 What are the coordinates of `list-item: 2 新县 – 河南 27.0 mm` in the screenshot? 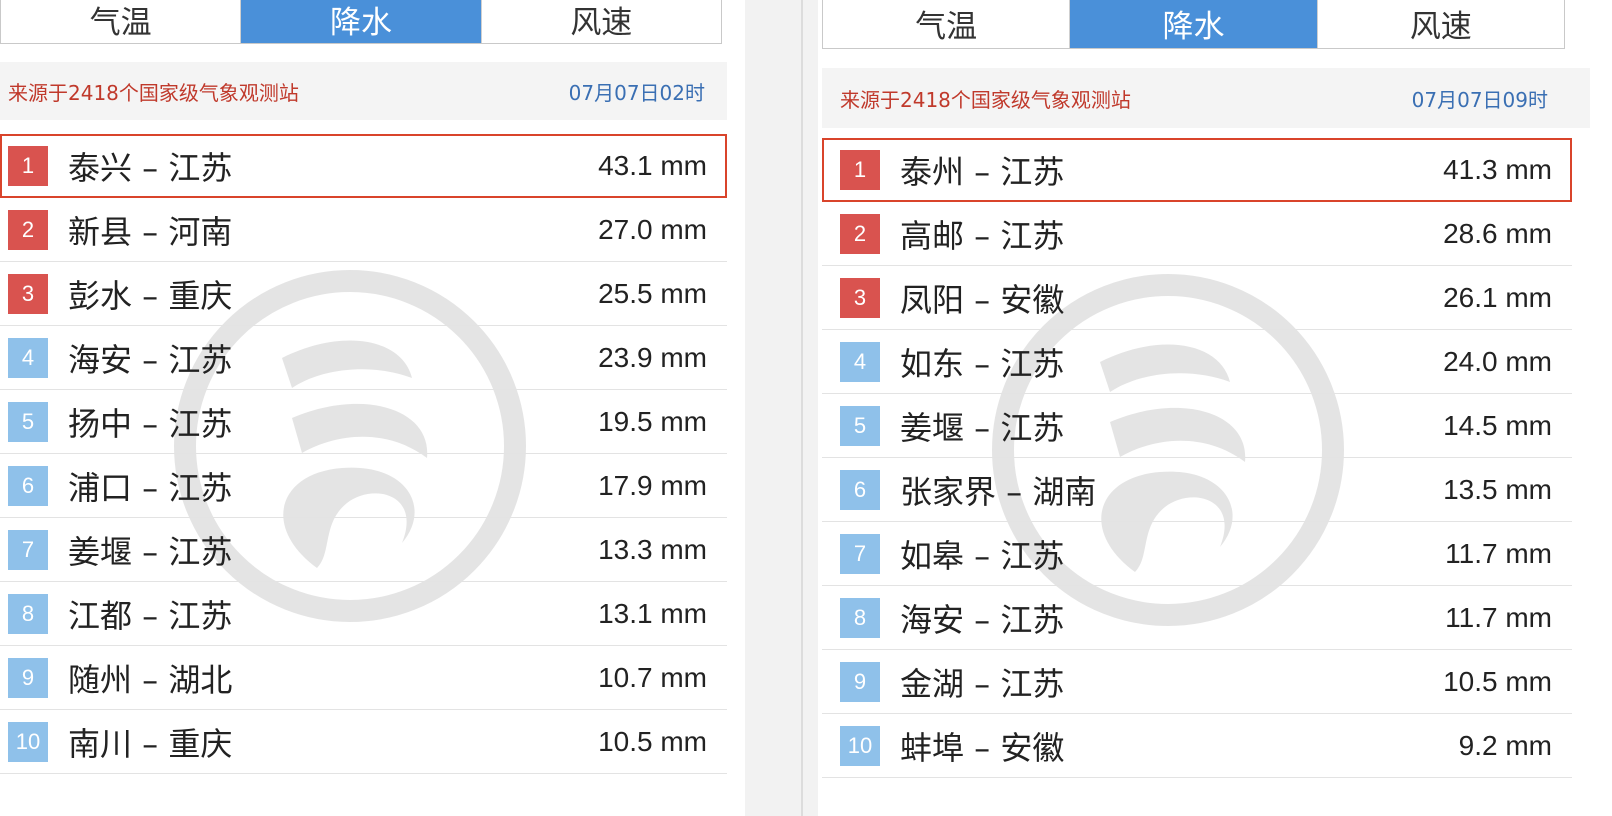 It's located at (363, 230).